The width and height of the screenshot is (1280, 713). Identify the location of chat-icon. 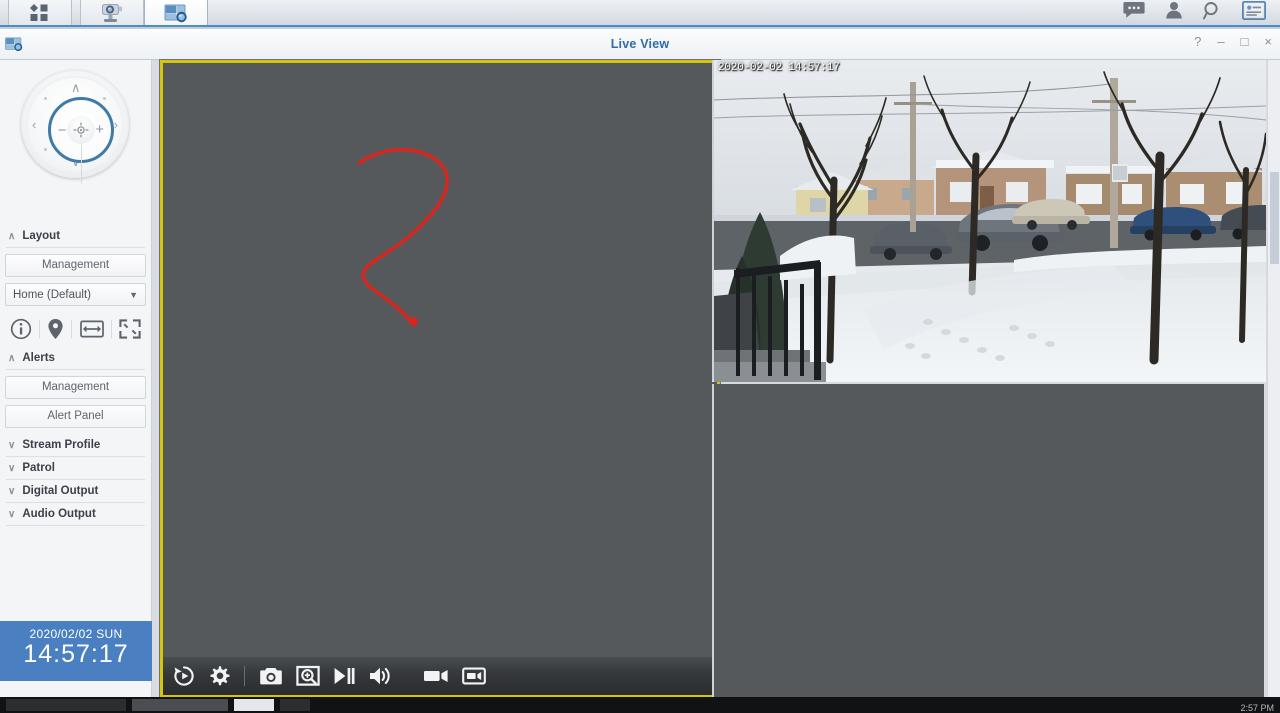
(1134, 12).